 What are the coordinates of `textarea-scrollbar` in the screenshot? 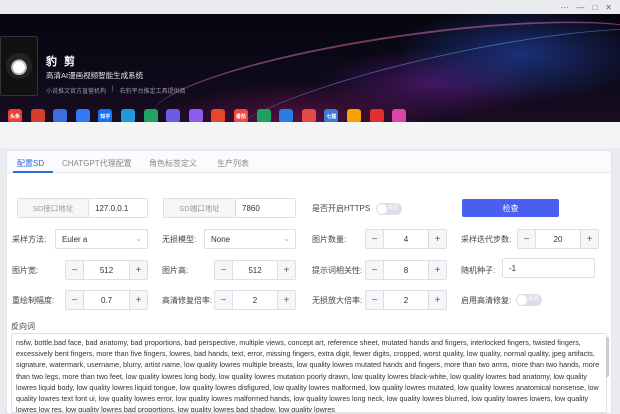 It's located at (607, 357).